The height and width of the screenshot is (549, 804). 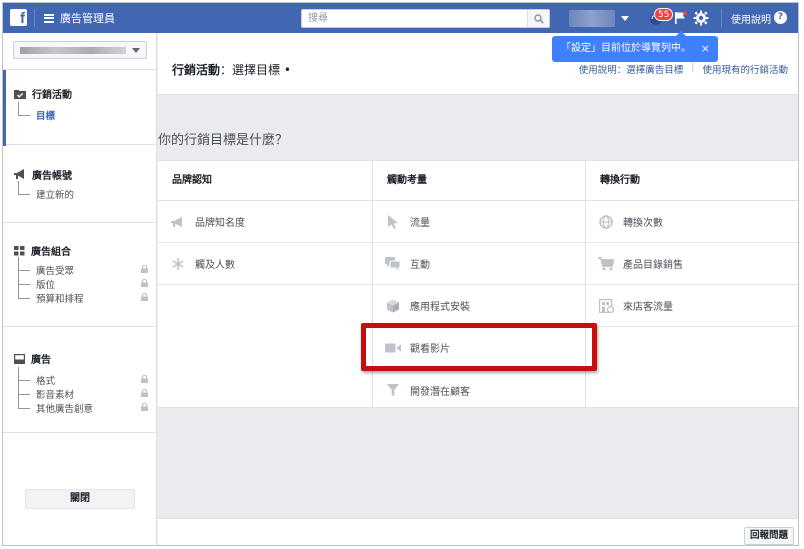 I want to click on sidebar-item-ad-set: 廣告組合, so click(x=42, y=250).